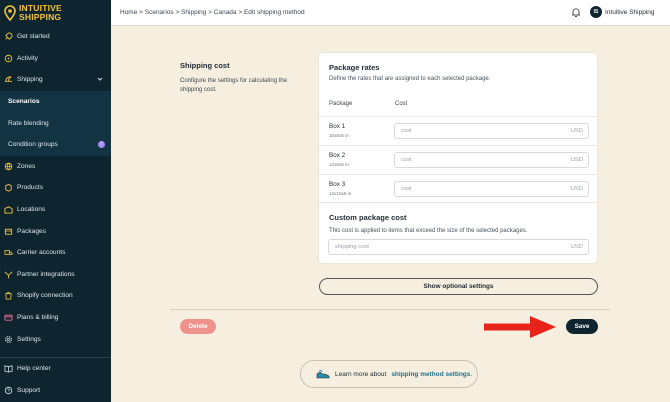 This screenshot has width=670, height=402. I want to click on carrier-icon, so click(8, 252).